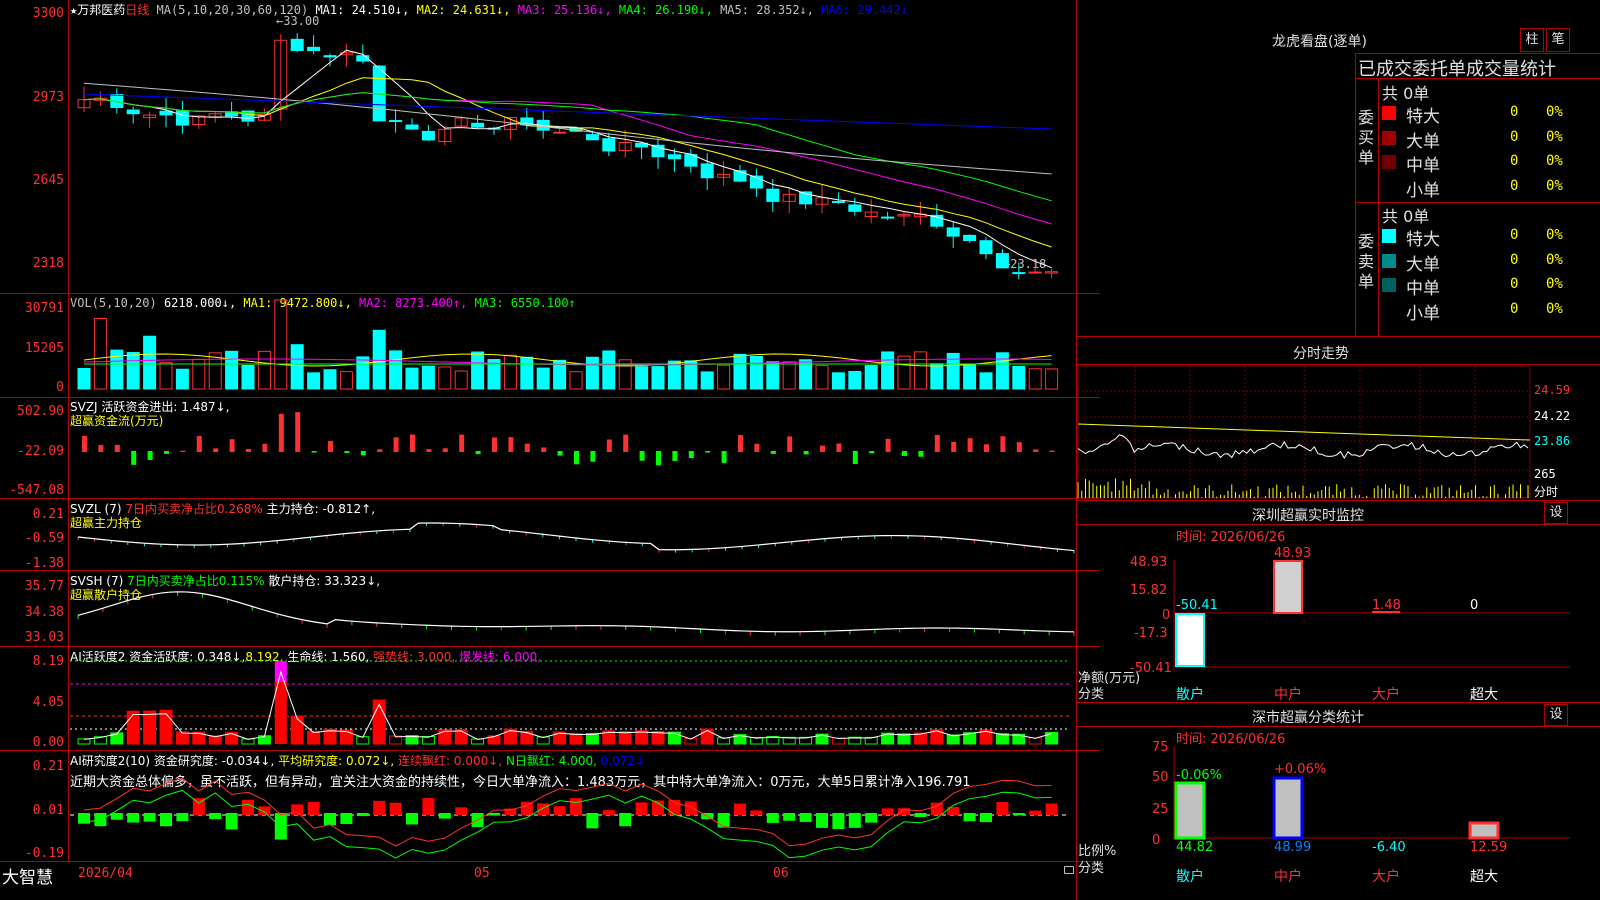 This screenshot has width=1600, height=900. I want to click on bar-mode-button: 柱, so click(1532, 40).